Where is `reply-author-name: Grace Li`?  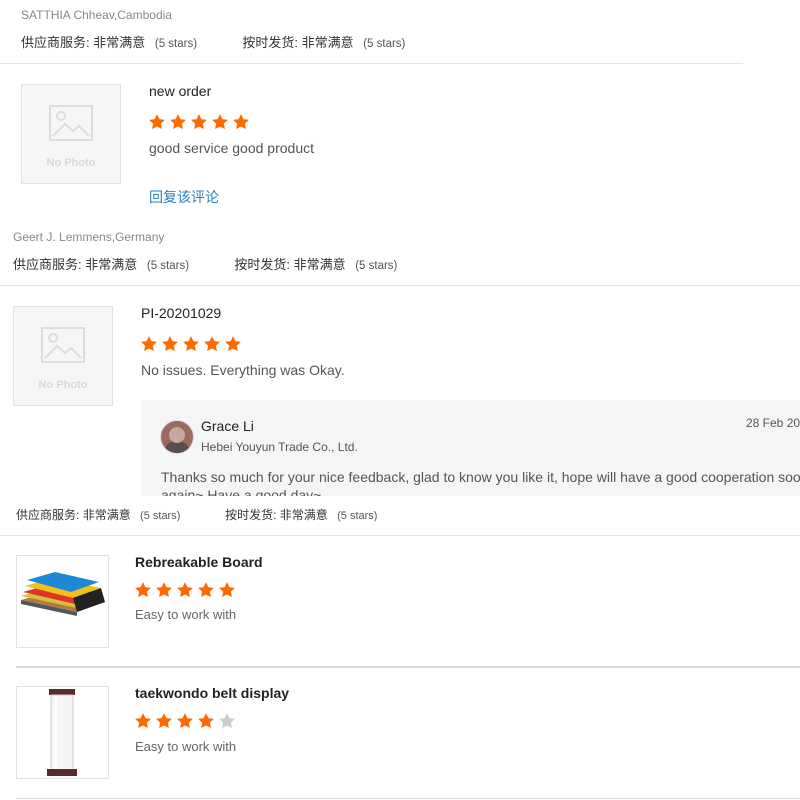 reply-author-name: Grace Li is located at coordinates (227, 426).